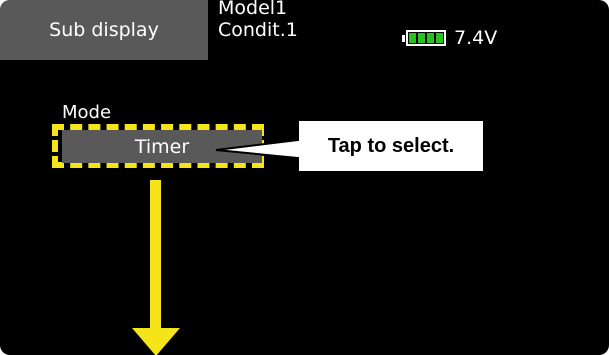  What do you see at coordinates (162, 146) in the screenshot?
I see `mode-value: Timer` at bounding box center [162, 146].